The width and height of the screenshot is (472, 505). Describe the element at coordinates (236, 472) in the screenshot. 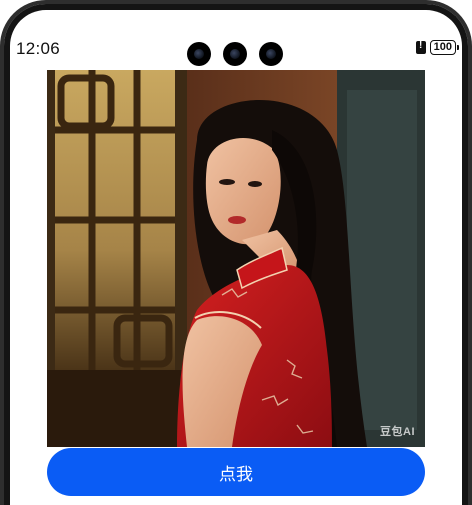

I see `click-me-button: 点我` at that location.